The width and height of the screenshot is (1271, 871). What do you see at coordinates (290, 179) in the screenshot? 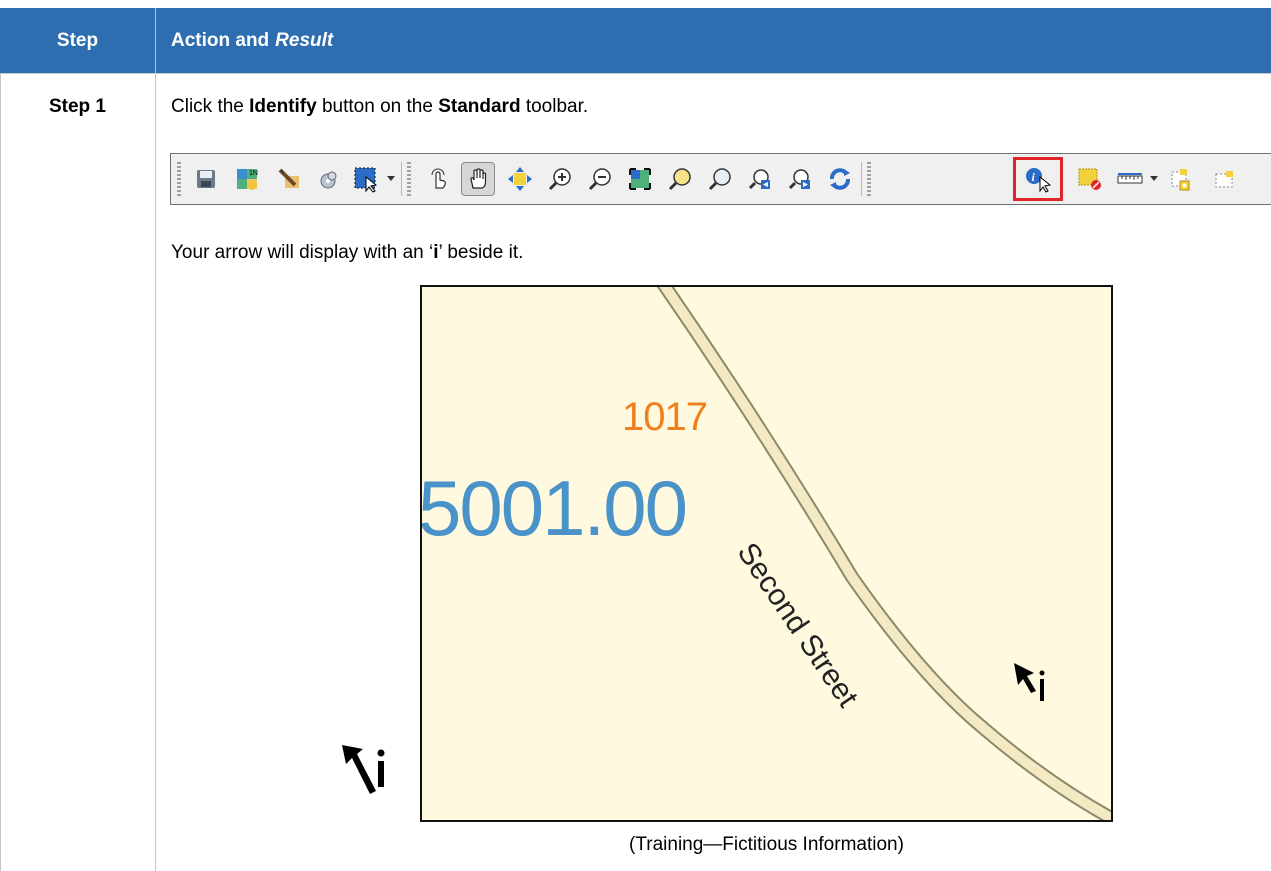
I see `edit-pencil-icon` at bounding box center [290, 179].